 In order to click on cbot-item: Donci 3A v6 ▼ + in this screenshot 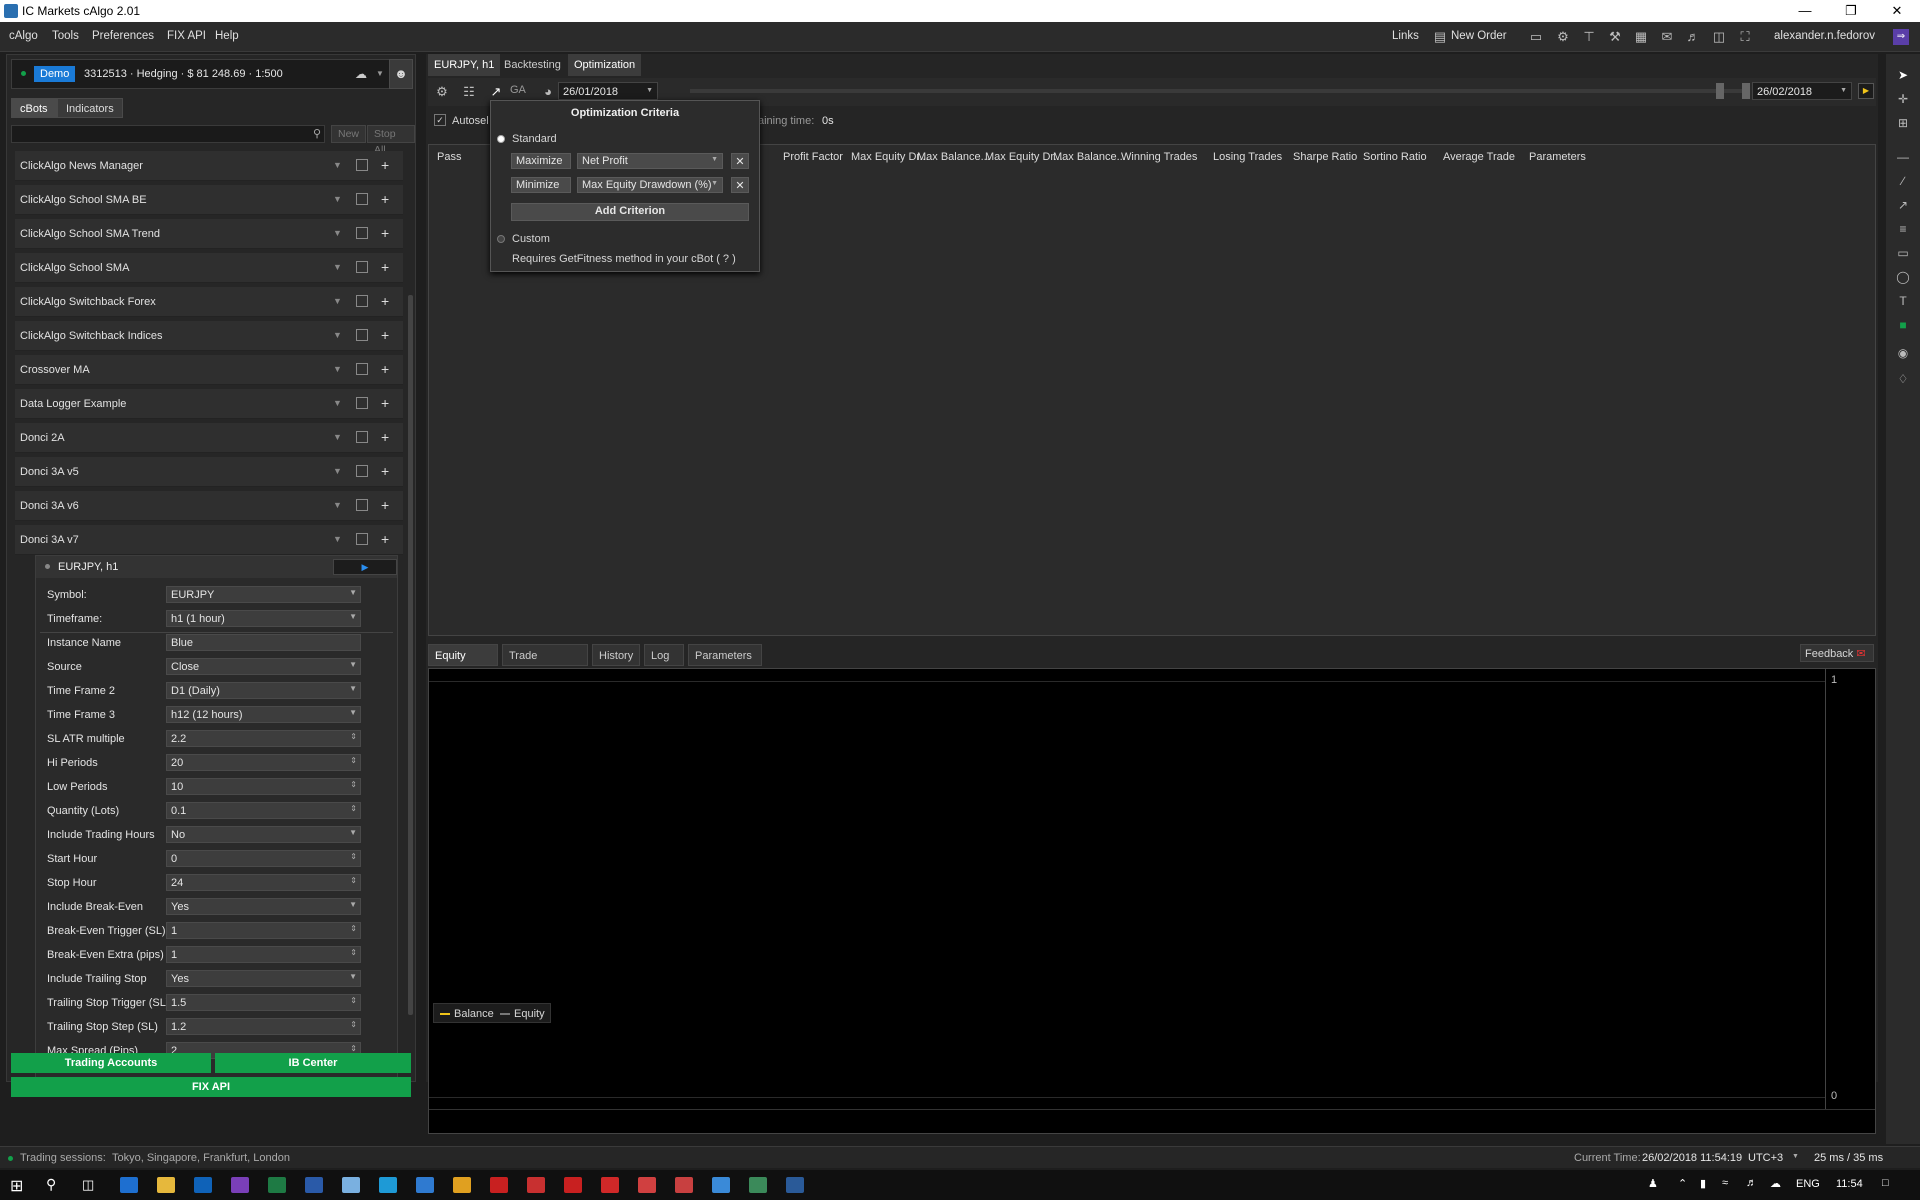, I will do `click(209, 506)`.